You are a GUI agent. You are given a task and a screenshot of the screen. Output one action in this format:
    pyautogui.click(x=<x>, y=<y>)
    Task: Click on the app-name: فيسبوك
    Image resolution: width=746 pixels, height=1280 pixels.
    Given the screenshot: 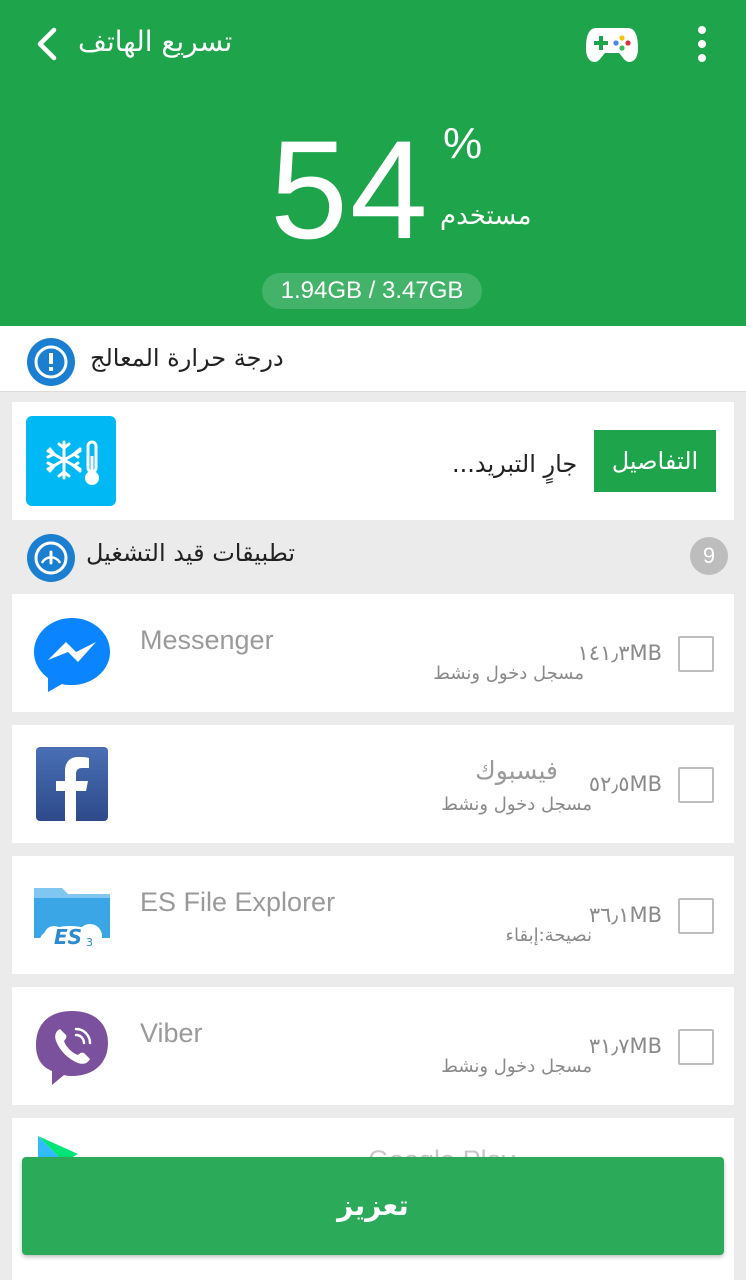 What is the action you would take?
    pyautogui.click(x=516, y=770)
    